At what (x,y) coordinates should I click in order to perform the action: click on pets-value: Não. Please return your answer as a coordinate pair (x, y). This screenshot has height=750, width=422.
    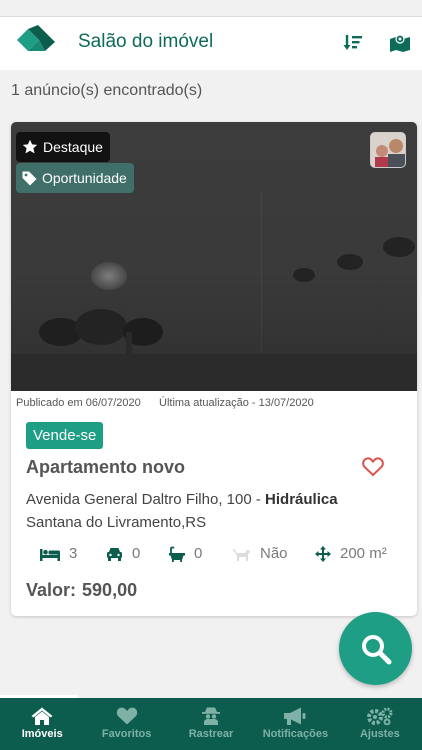
    Looking at the image, I should click on (274, 553).